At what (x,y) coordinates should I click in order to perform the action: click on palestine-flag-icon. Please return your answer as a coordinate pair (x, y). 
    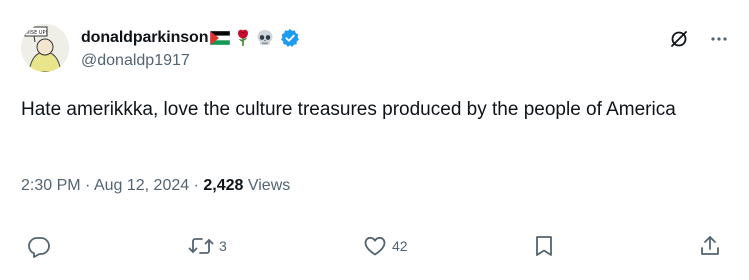
    Looking at the image, I should click on (220, 38).